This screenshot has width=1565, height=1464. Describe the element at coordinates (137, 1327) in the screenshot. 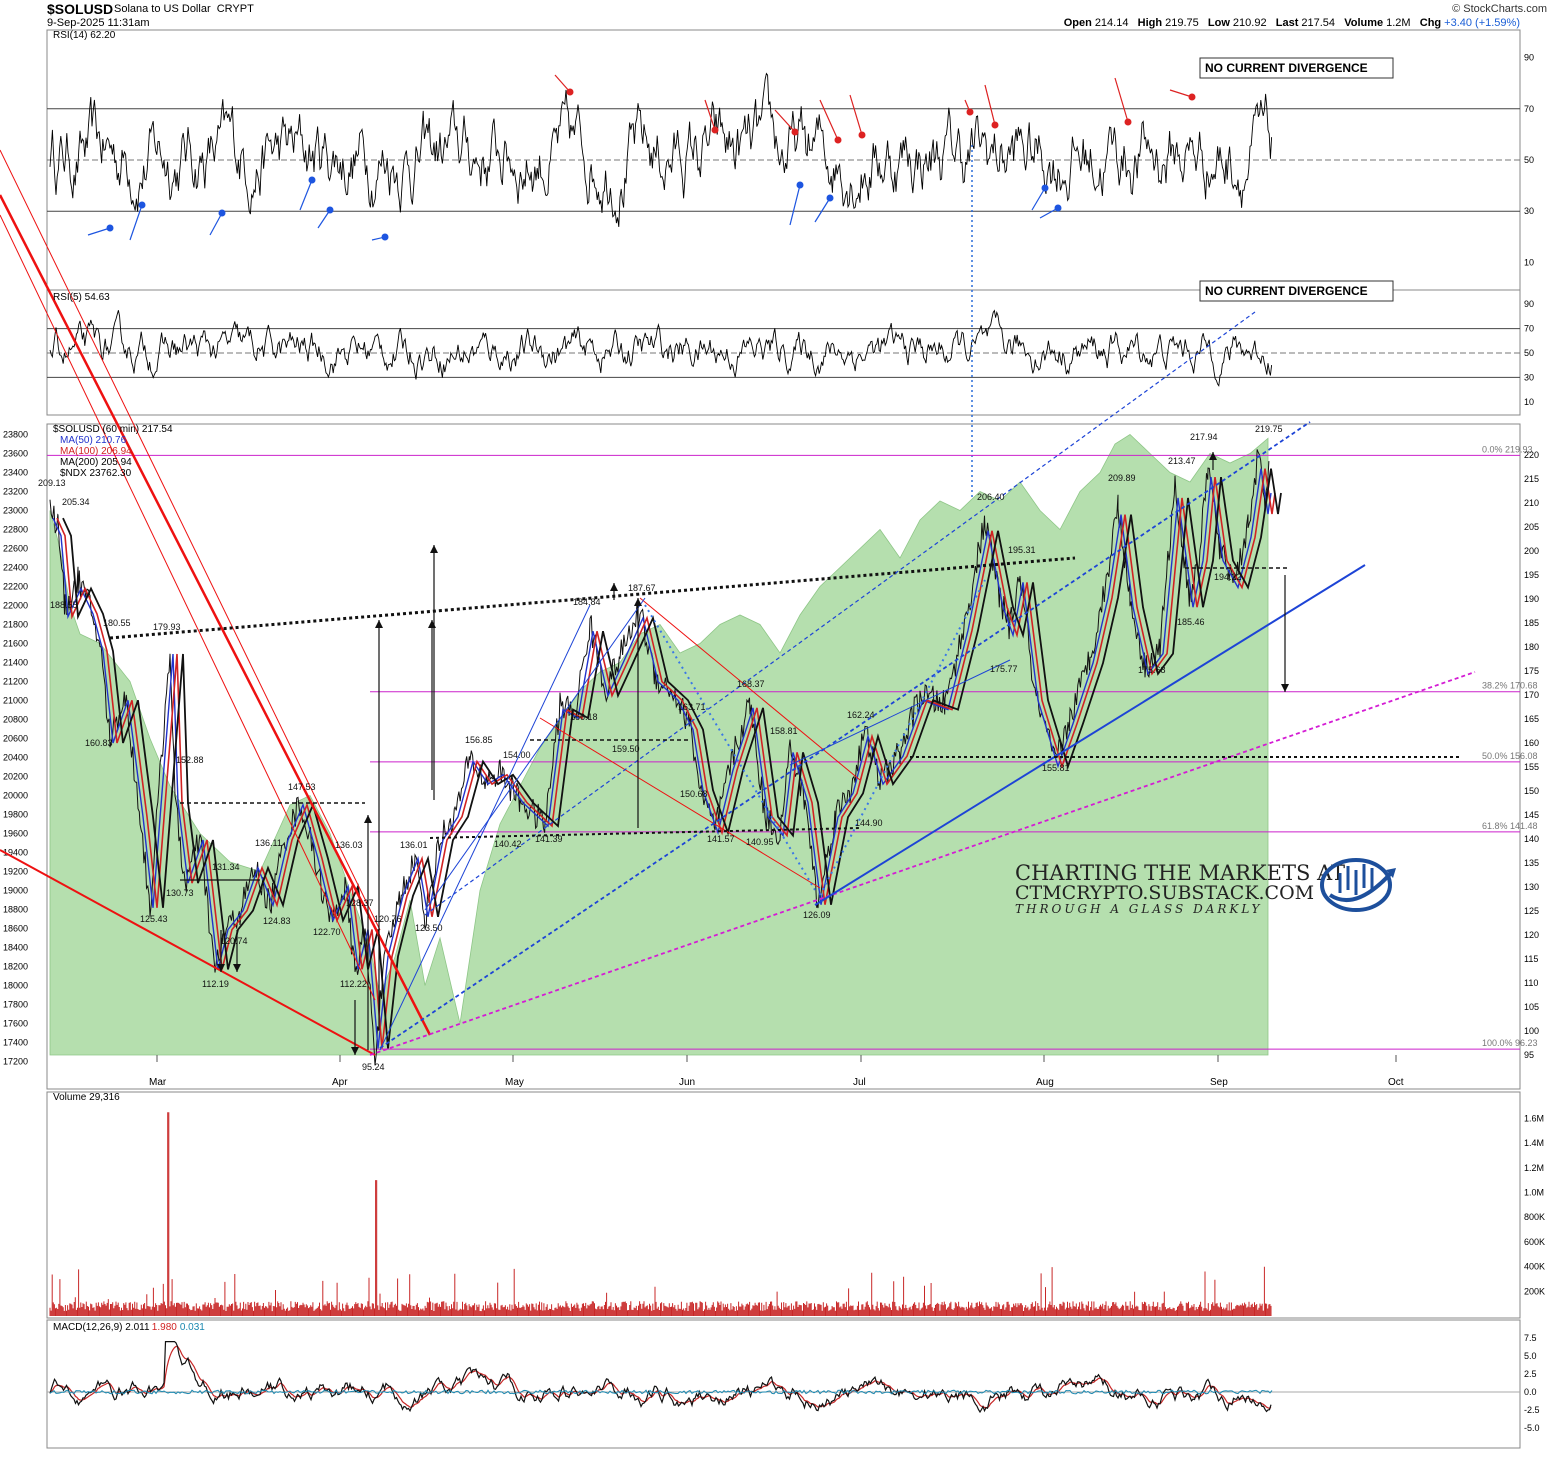

I see `macd-legend-v1: 2.011` at that location.